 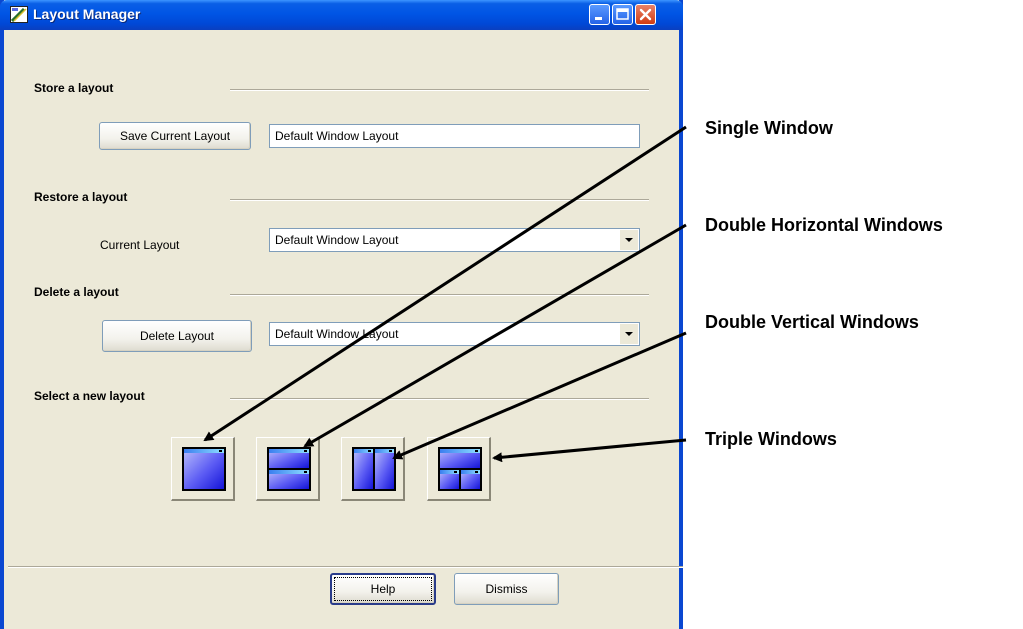 I want to click on arrow-triple-windows, so click(x=589, y=450).